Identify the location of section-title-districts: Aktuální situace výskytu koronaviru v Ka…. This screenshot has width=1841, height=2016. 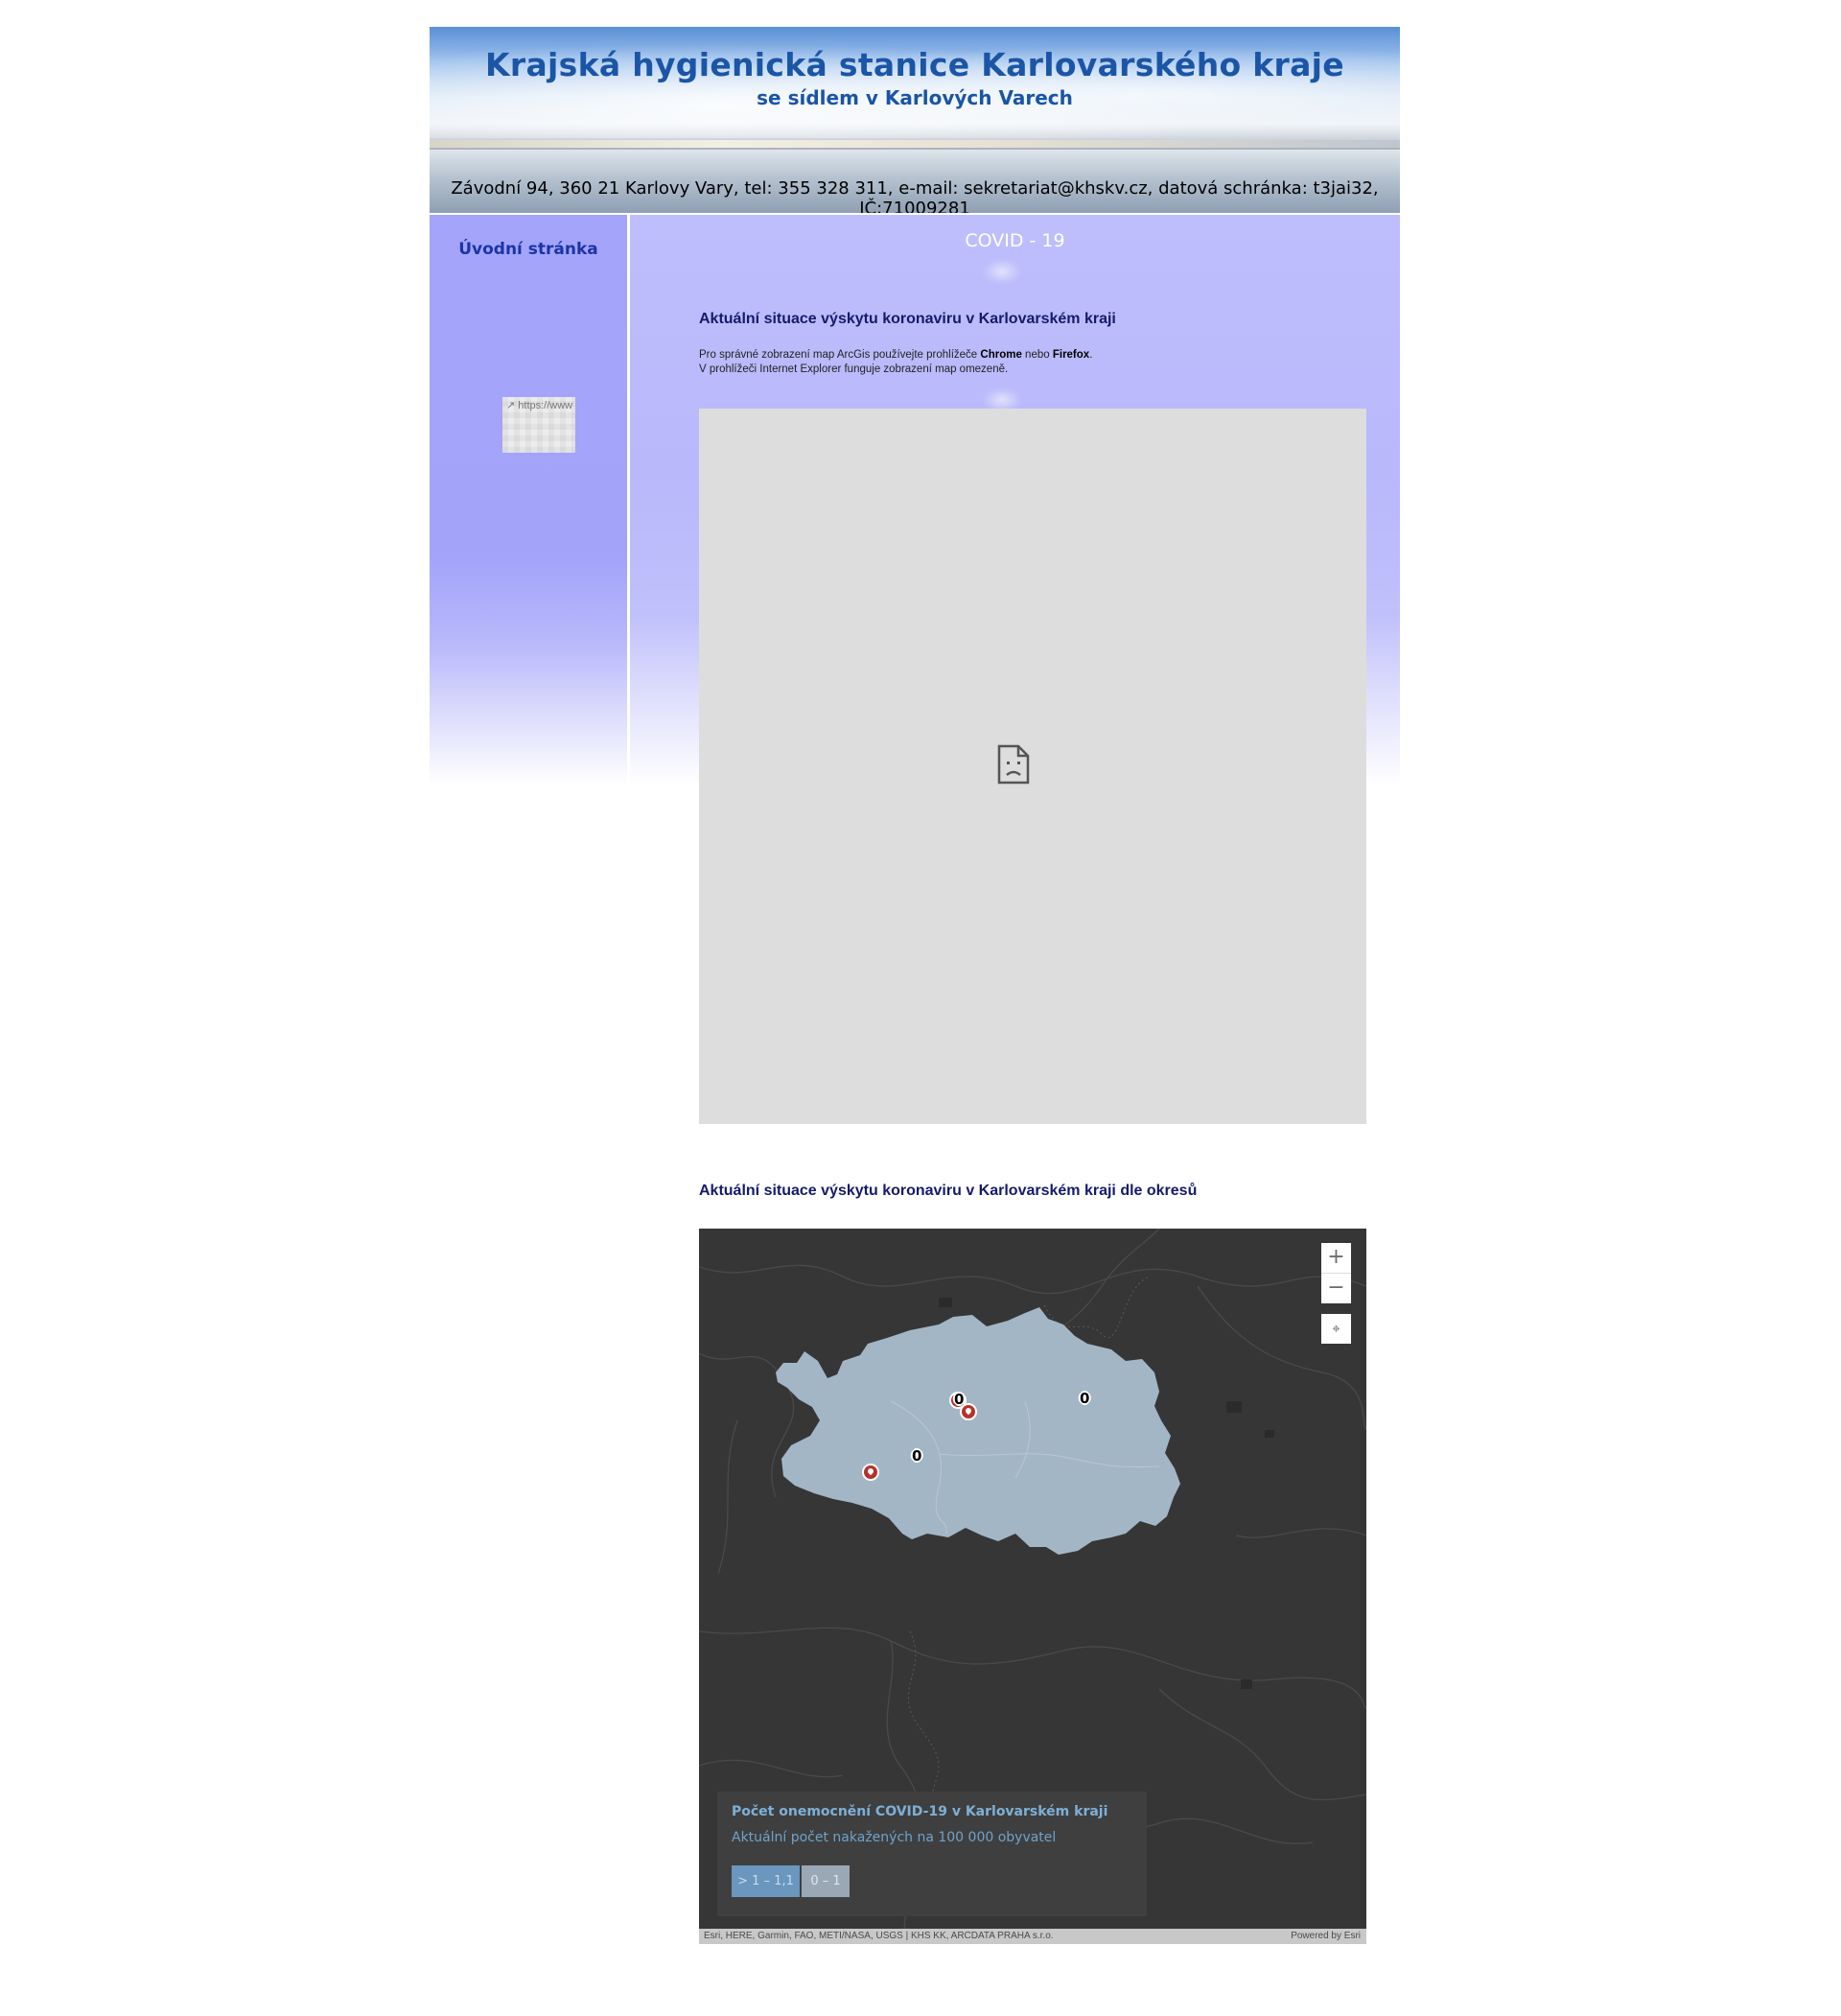
(948, 1191).